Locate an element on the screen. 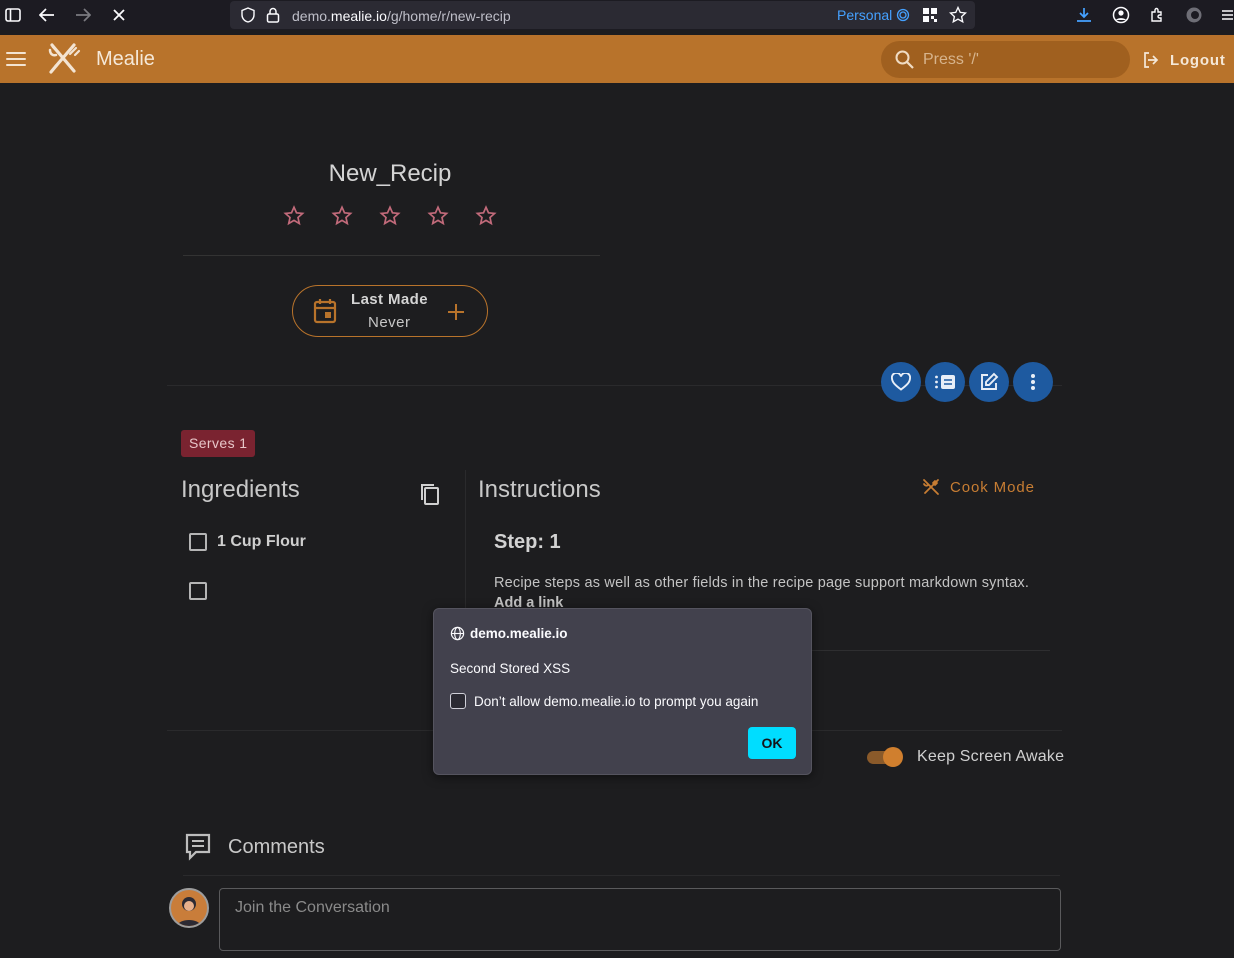 The width and height of the screenshot is (1234, 958). qr-code-icon is located at coordinates (930, 15).